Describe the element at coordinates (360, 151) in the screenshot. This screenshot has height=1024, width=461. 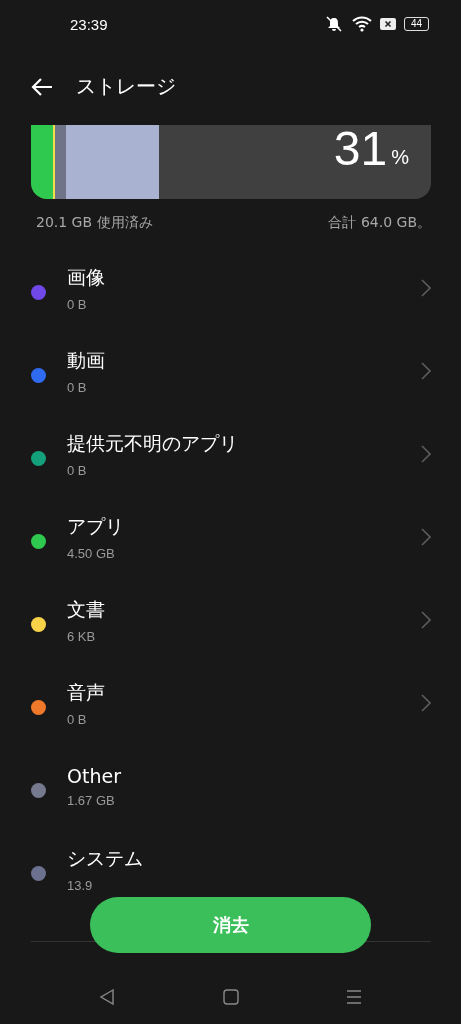
I see `usage-percent: 31` at that location.